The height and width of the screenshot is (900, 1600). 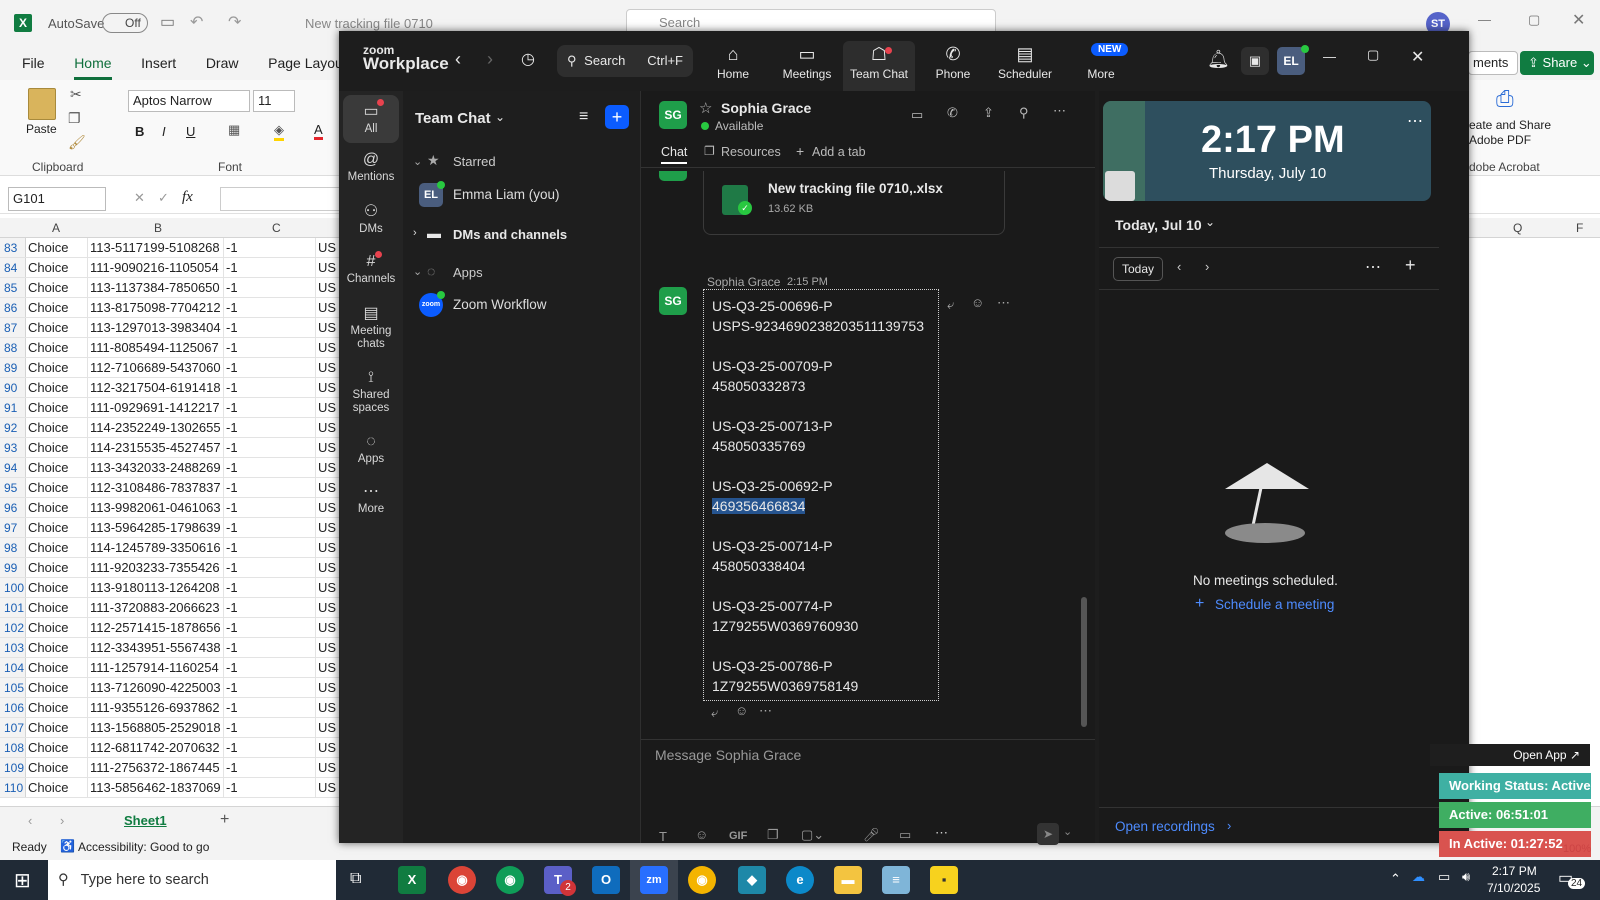 What do you see at coordinates (170, 508) in the screenshot?
I see `table-row: 96 Choice 113-9982061-0461063 -1 US` at bounding box center [170, 508].